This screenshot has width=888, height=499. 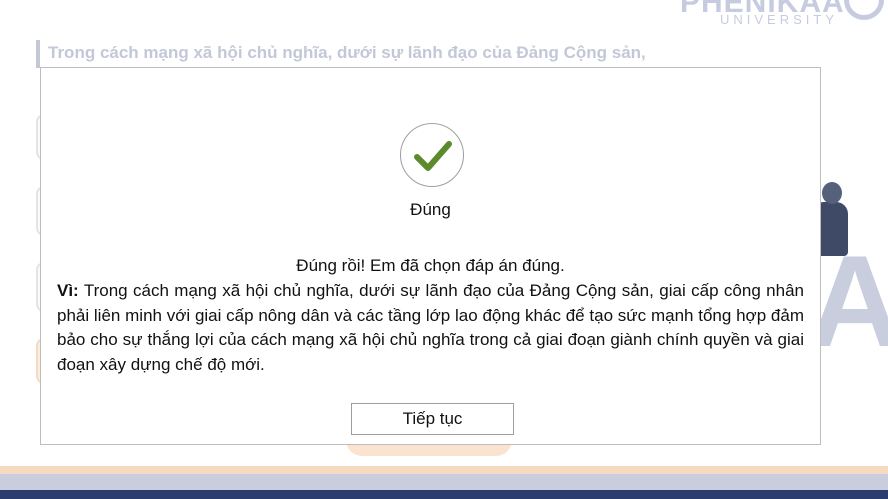 I want to click on result-title: Đúng, so click(x=430, y=209).